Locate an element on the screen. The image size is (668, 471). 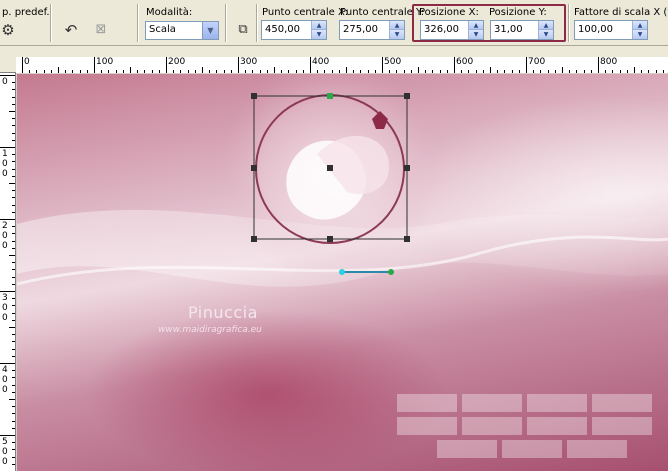
pos-x-input: 326,00 ▲ ▼ is located at coordinates (452, 30).